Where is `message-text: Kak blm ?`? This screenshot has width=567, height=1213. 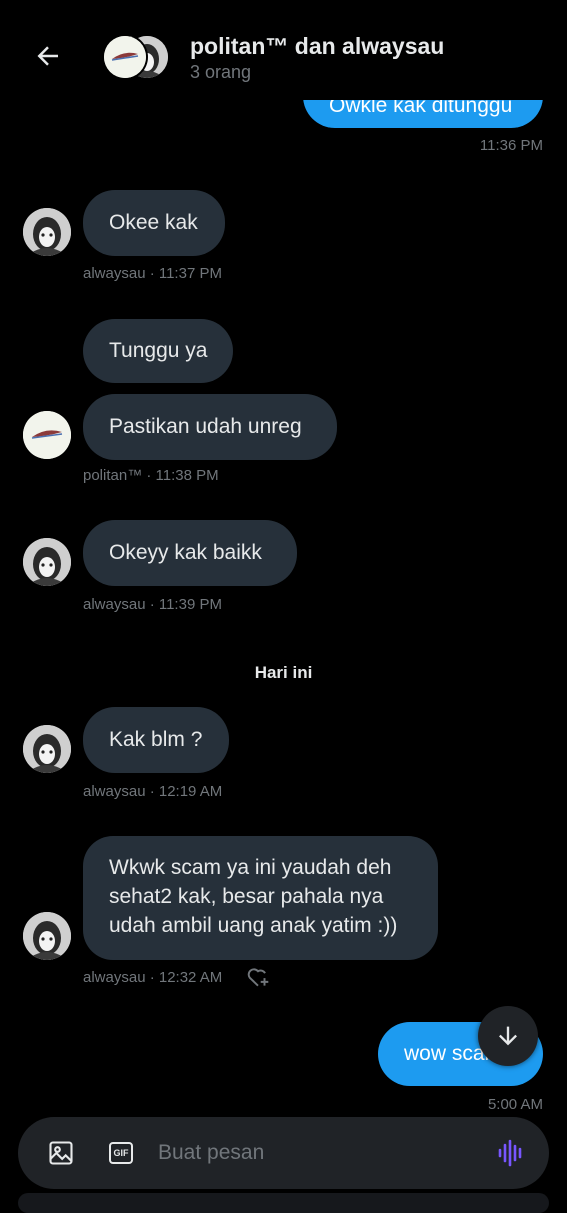
message-text: Kak blm ? is located at coordinates (156, 739).